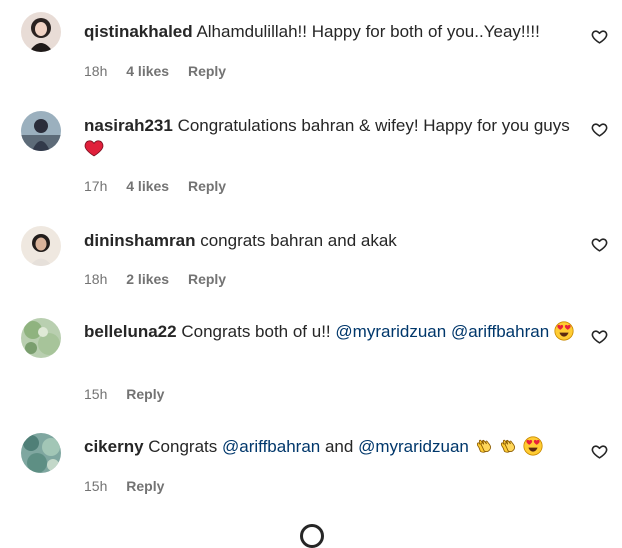 The width and height of the screenshot is (622, 548). I want to click on red-heart-emoji, so click(94, 148).